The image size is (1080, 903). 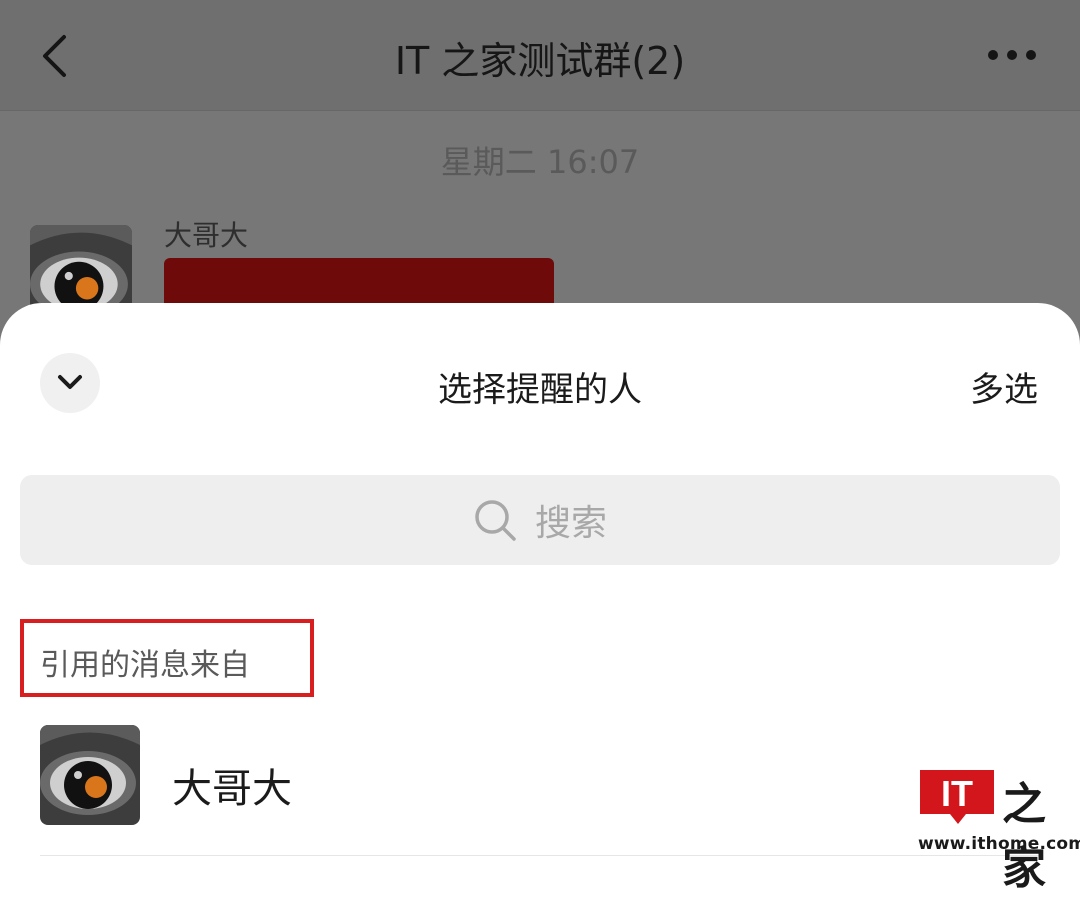 I want to click on multi-select-button: 多选, so click(x=1004, y=386).